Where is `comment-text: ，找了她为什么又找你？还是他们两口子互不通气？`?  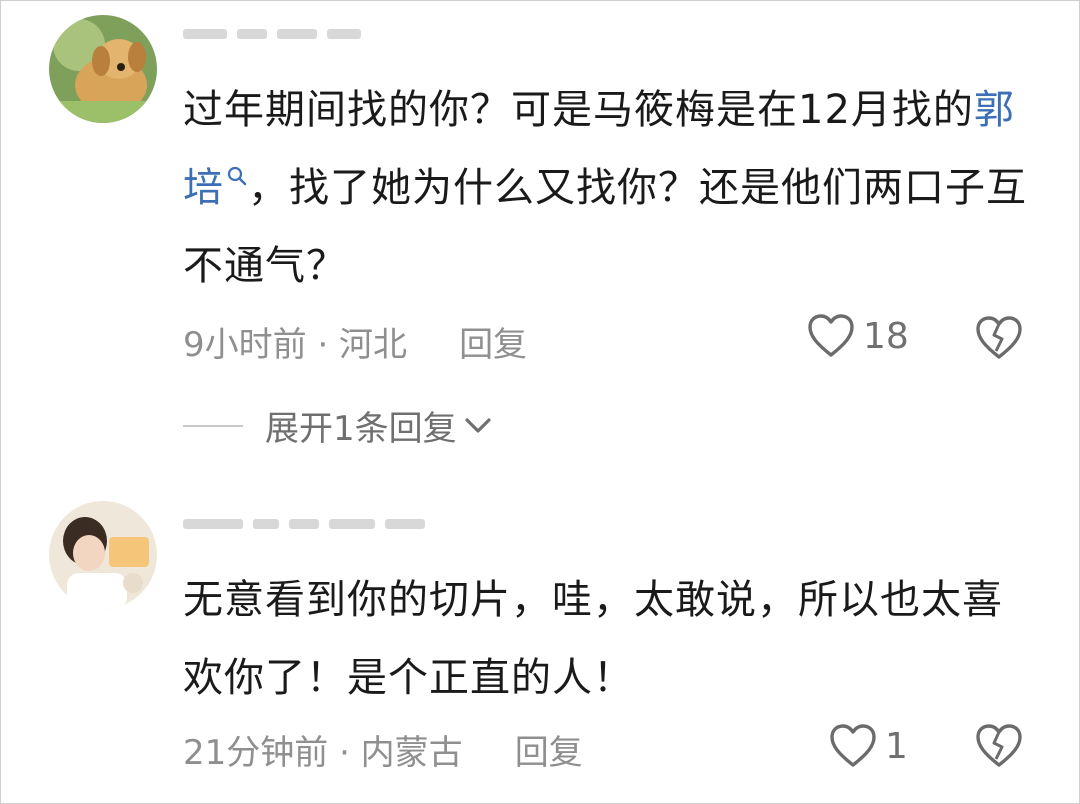
comment-text: ，找了她为什么又找你？还是他们两口子互不通气？ is located at coordinates (605, 227).